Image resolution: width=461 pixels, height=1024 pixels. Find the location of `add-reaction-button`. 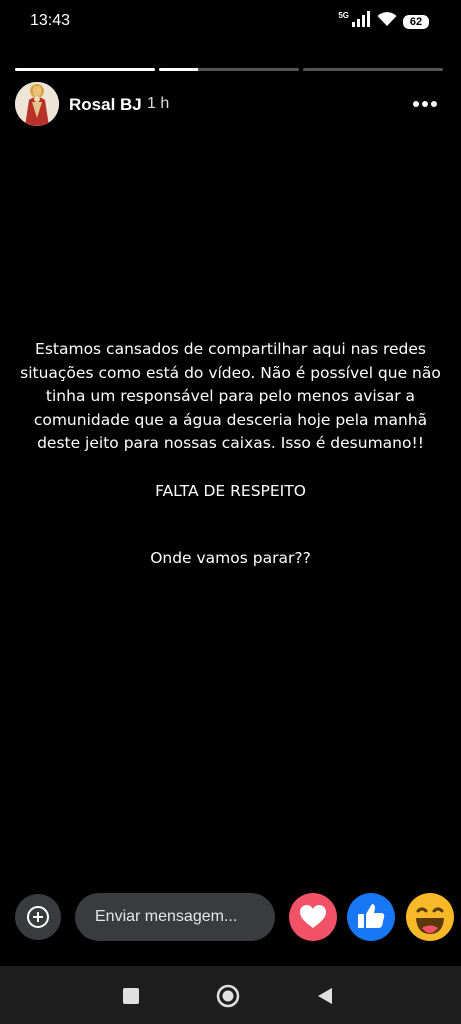

add-reaction-button is located at coordinates (38, 917).